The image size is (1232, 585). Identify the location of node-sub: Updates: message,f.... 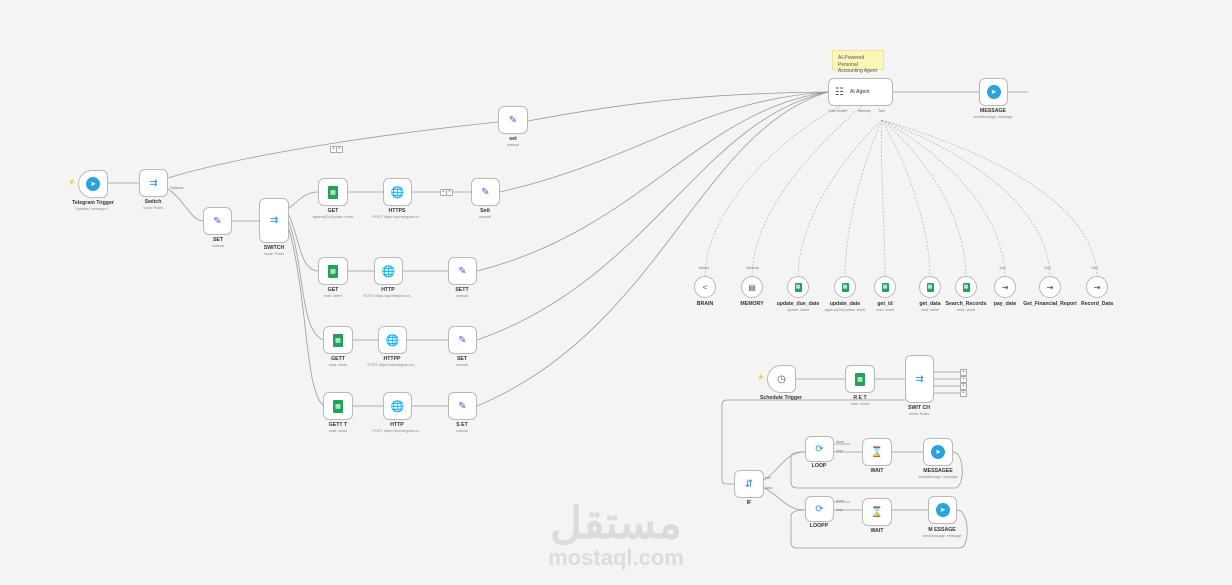
(93, 209).